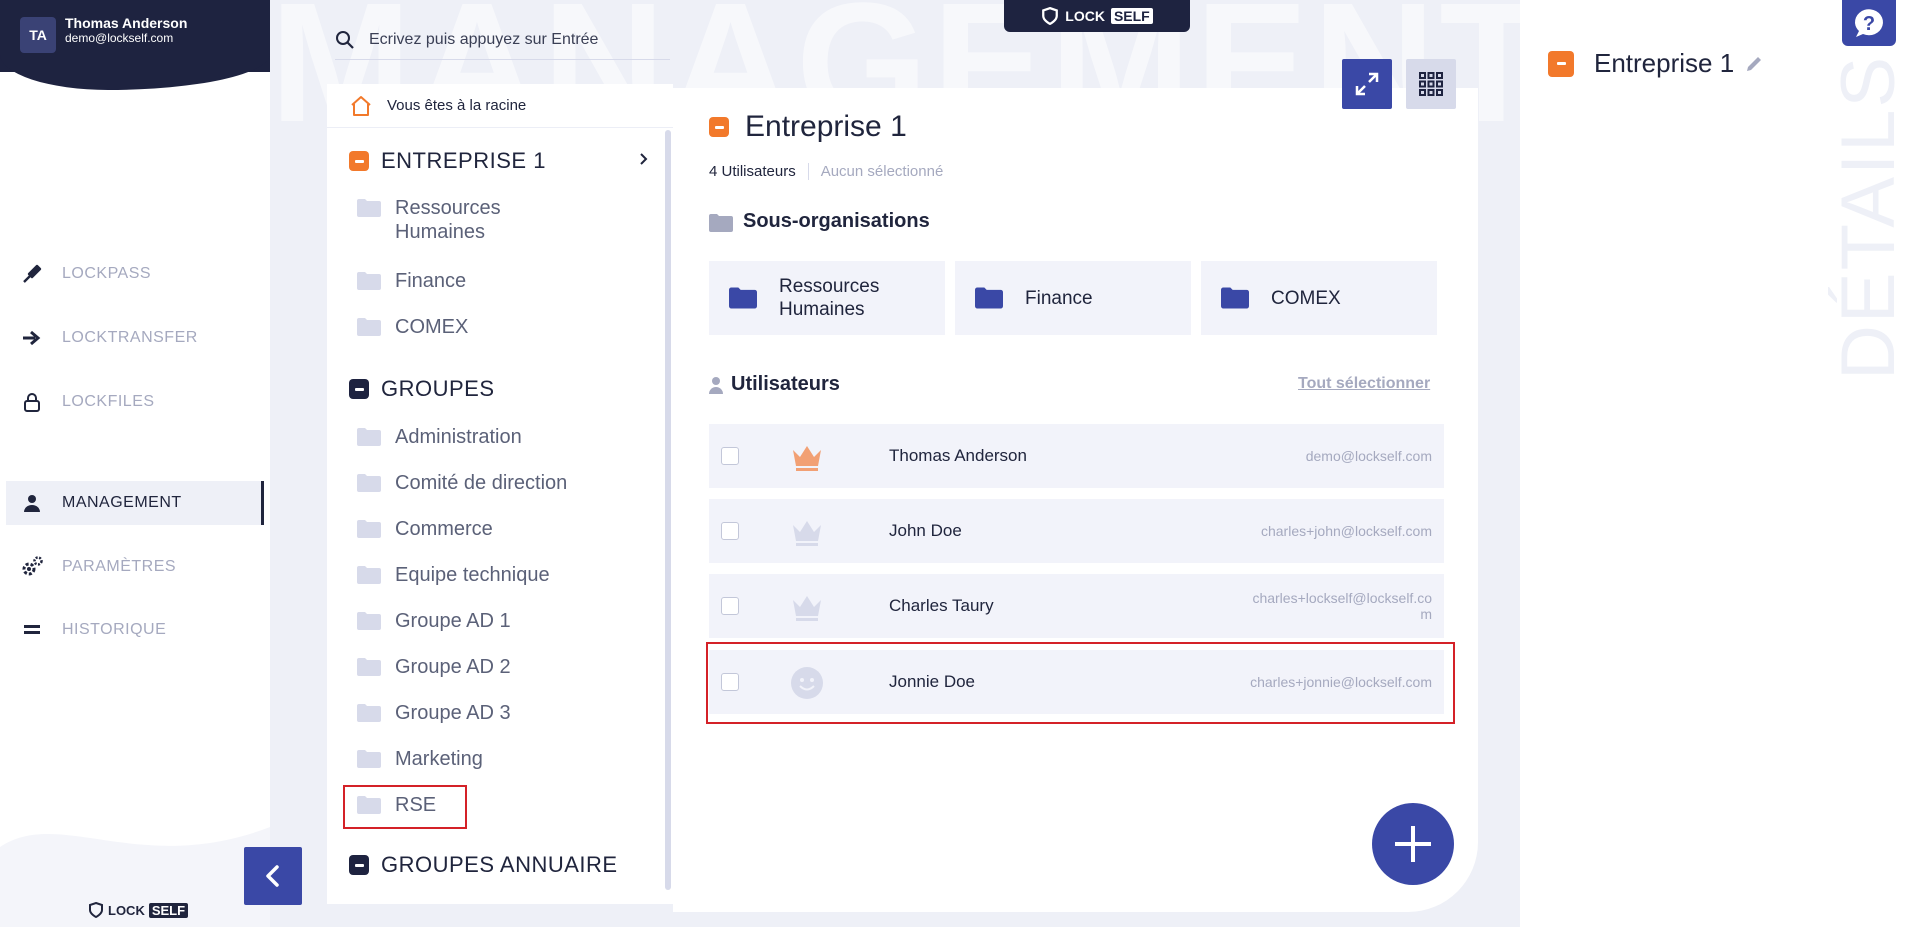  I want to click on user-email: charles+john@lockself.com, so click(1346, 531).